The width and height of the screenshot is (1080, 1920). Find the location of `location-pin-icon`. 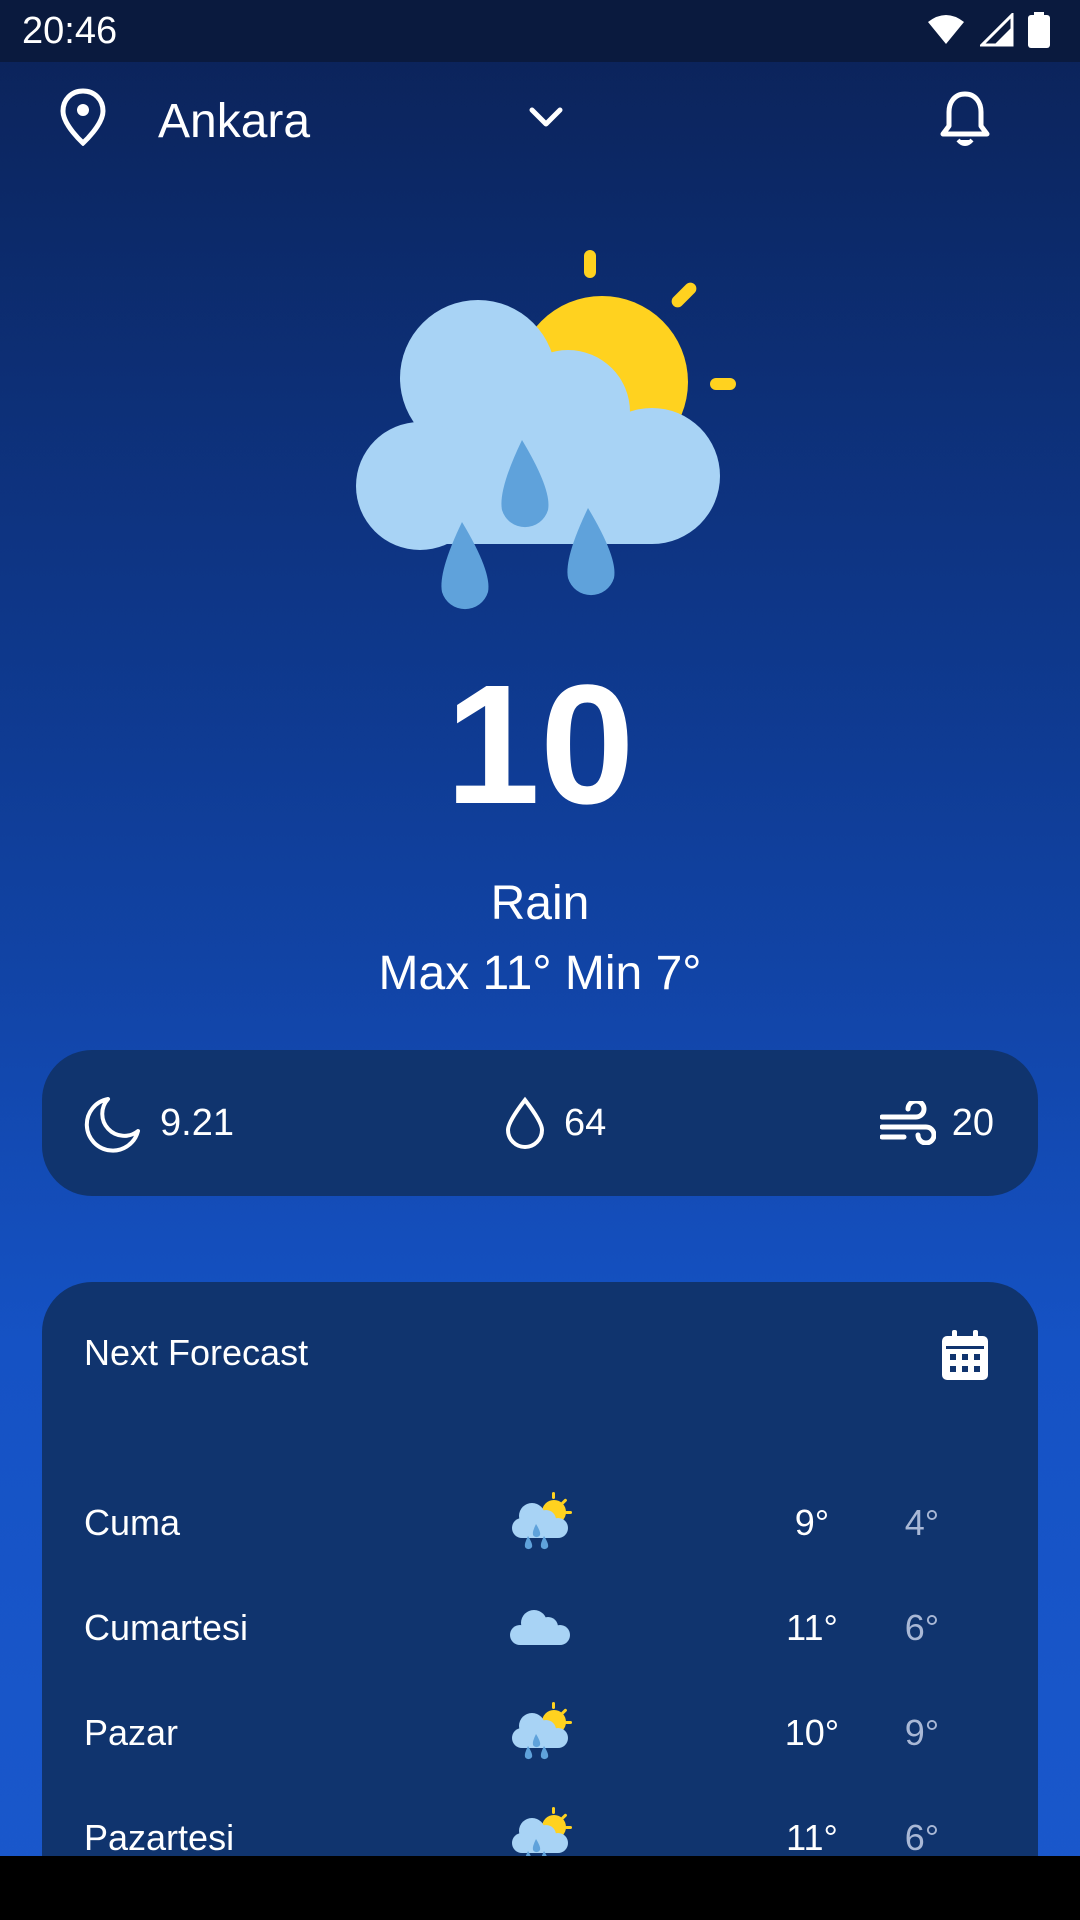

location-pin-icon is located at coordinates (83, 117).